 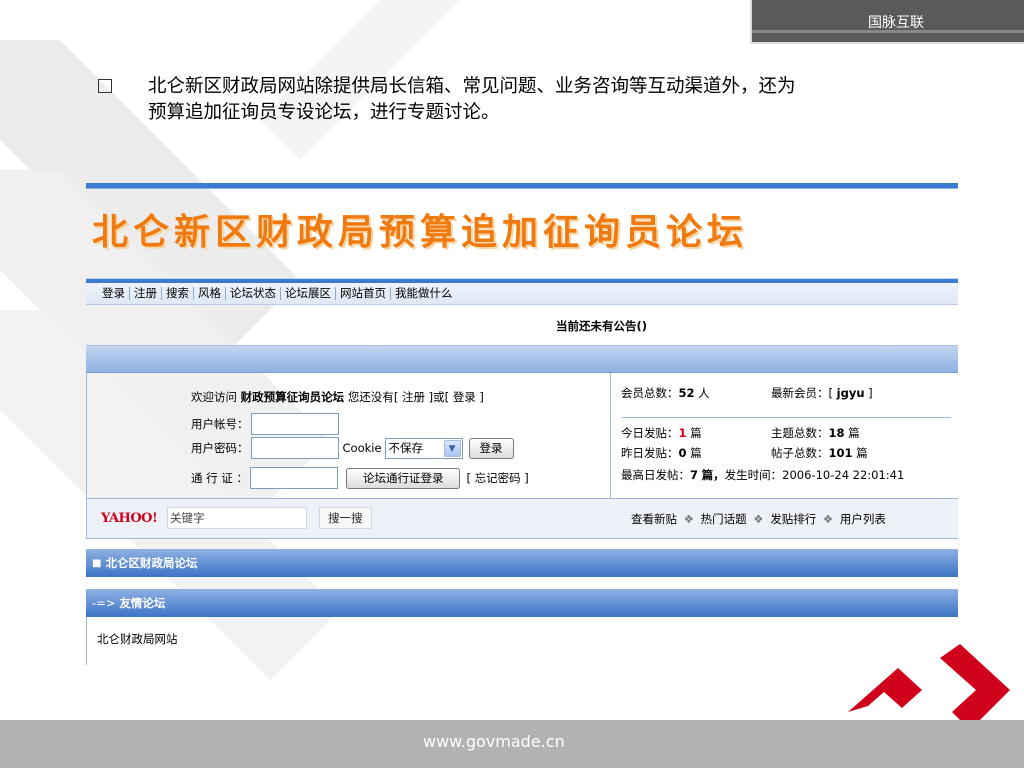 I want to click on footer-bar: www.govmade.cn, so click(x=512, y=744).